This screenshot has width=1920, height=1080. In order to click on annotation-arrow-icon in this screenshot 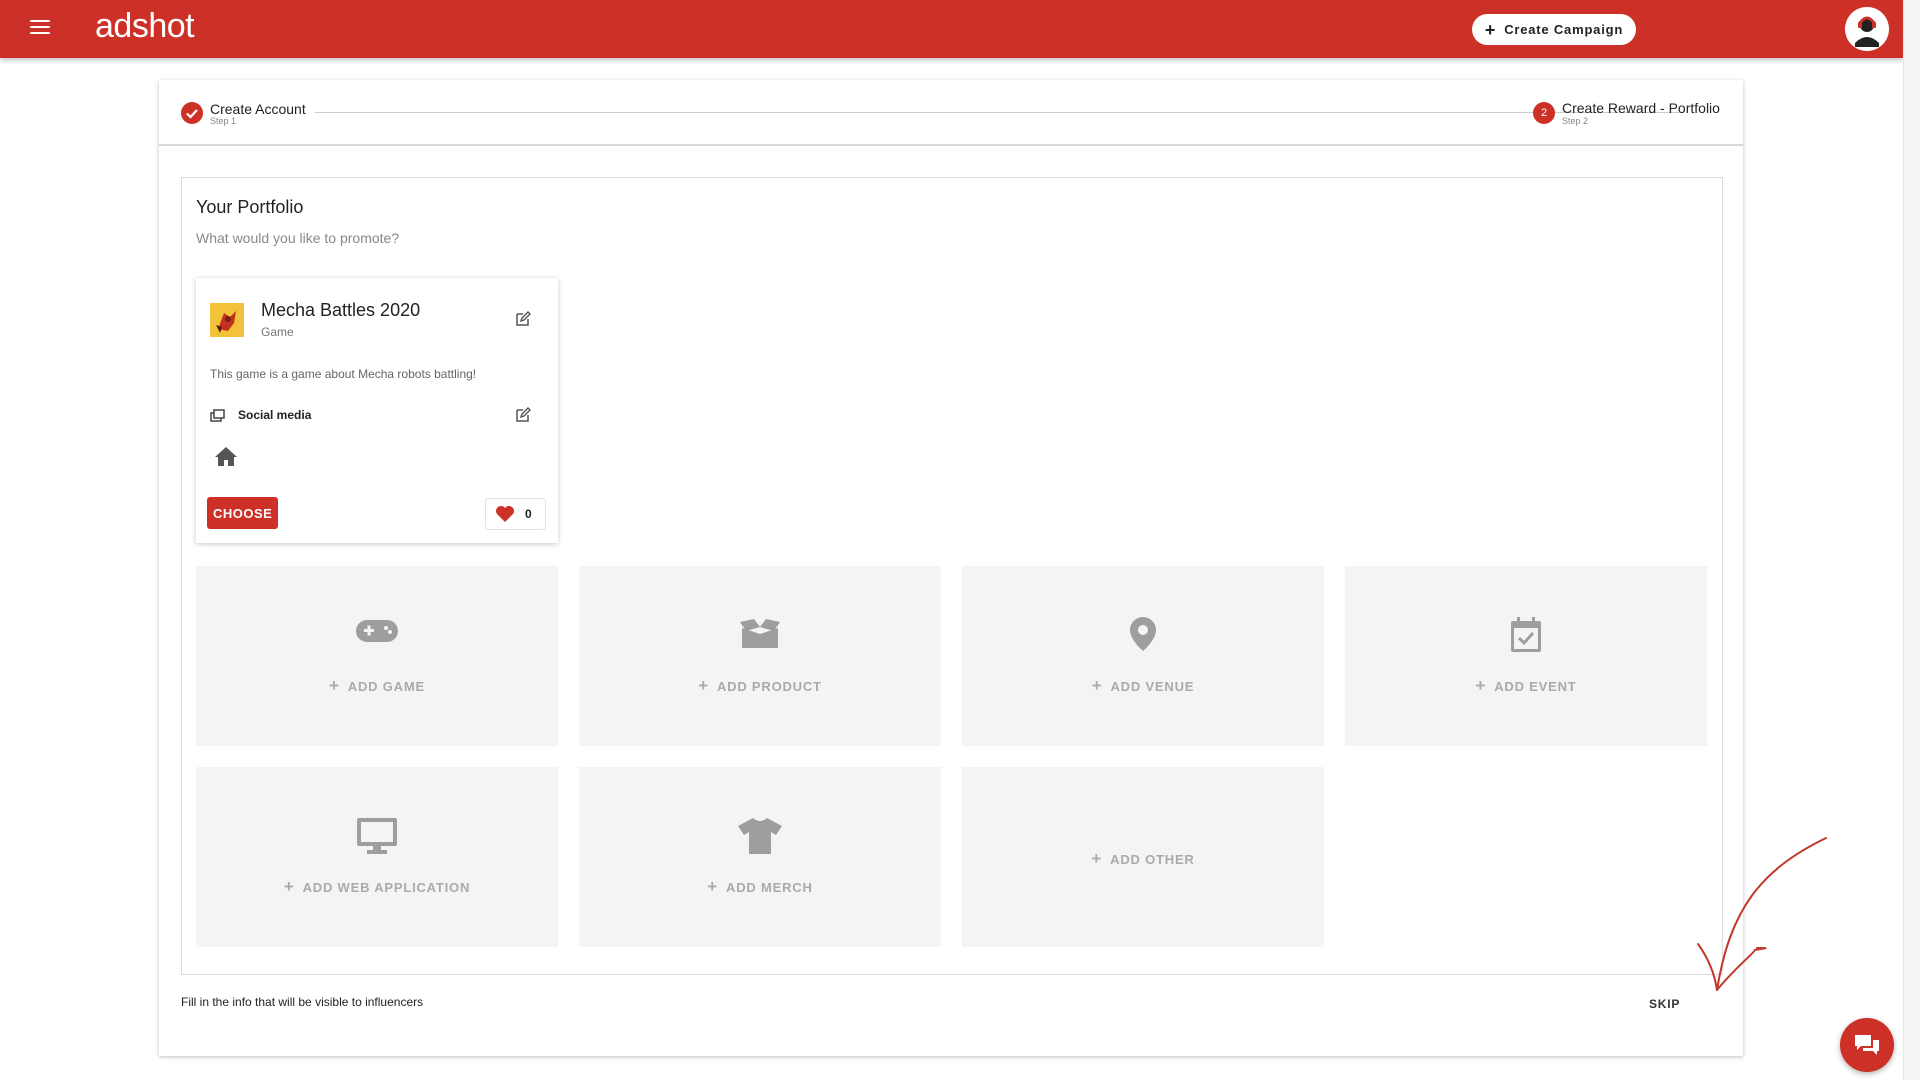, I will do `click(1762, 914)`.